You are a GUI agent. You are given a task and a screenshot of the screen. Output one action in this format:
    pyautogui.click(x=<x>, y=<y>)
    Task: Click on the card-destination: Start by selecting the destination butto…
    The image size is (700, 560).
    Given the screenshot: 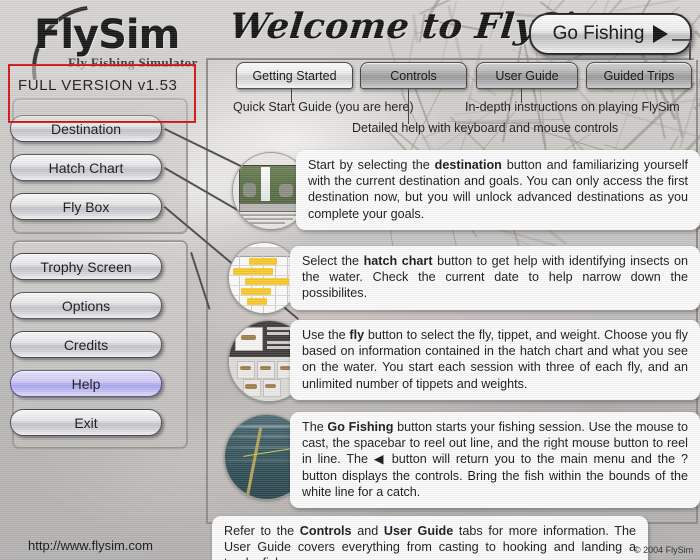 What is the action you would take?
    pyautogui.click(x=498, y=190)
    